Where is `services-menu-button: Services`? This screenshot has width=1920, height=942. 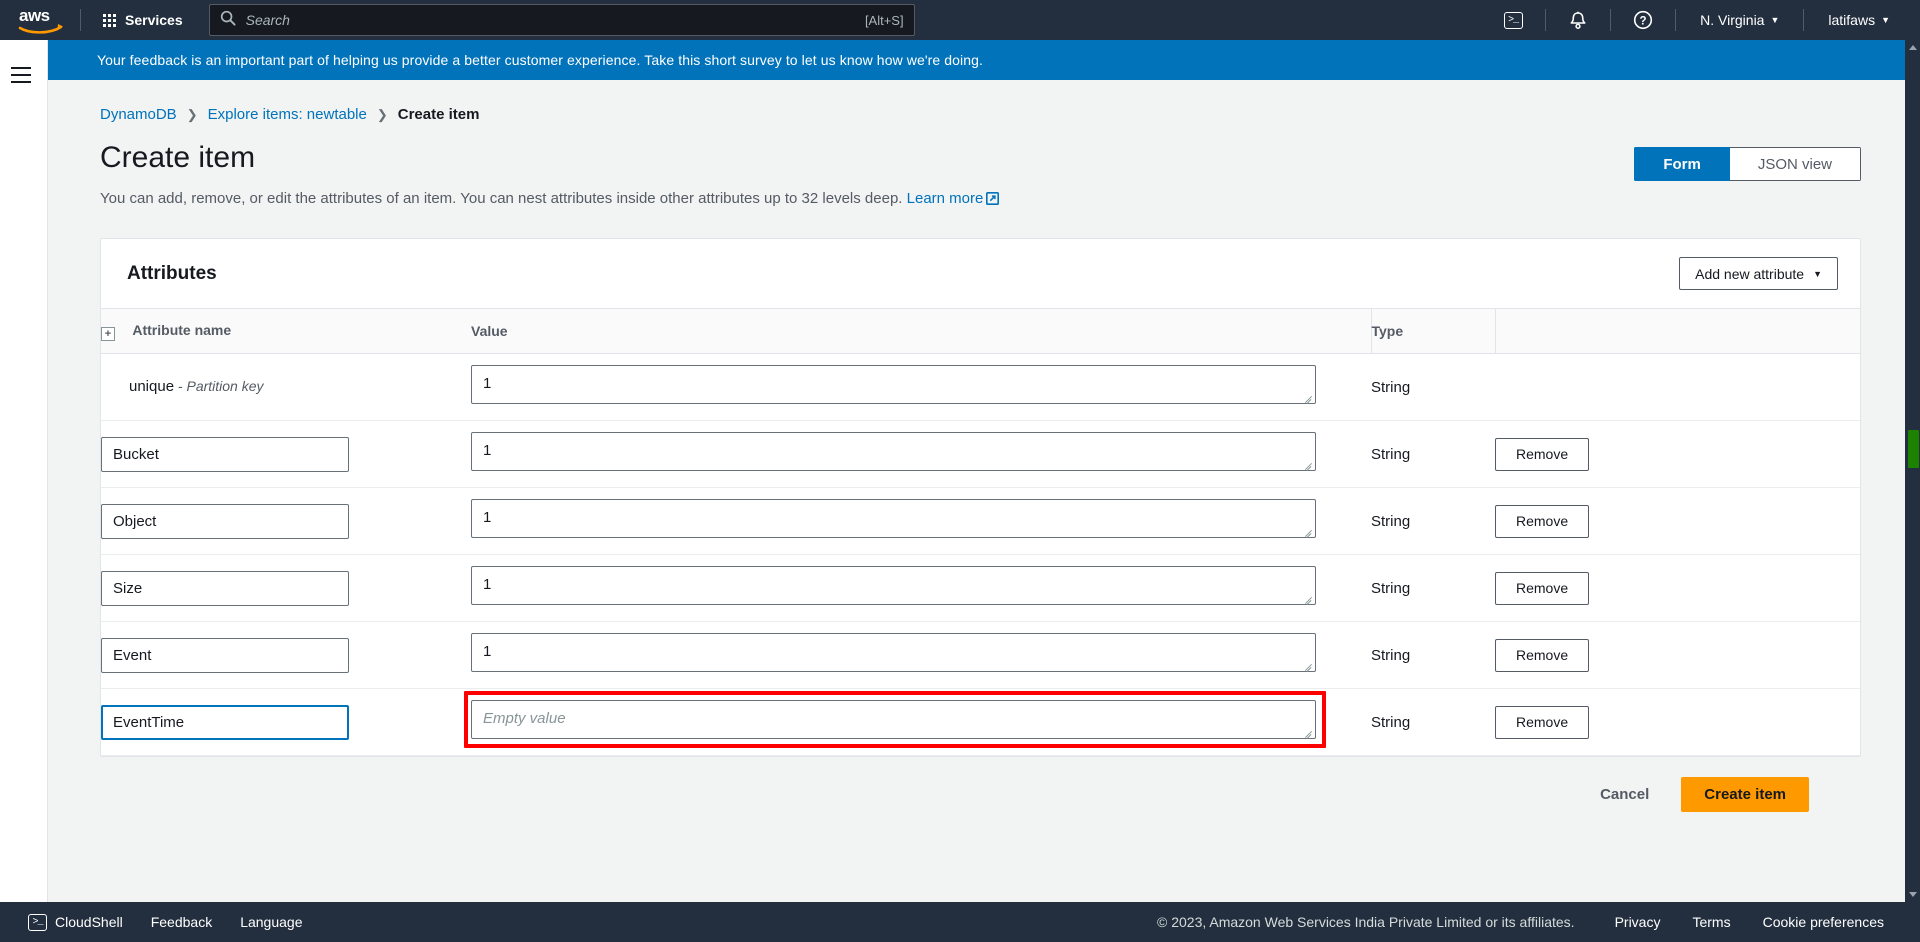
services-menu-button: Services is located at coordinates (143, 20).